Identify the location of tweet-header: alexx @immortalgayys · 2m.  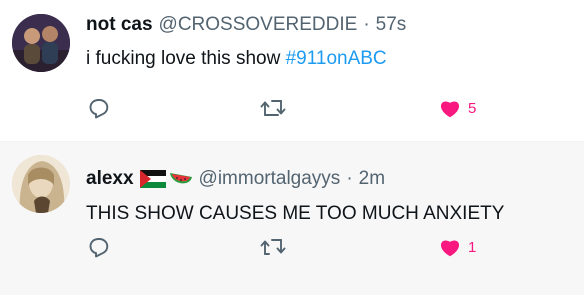
(235, 179).